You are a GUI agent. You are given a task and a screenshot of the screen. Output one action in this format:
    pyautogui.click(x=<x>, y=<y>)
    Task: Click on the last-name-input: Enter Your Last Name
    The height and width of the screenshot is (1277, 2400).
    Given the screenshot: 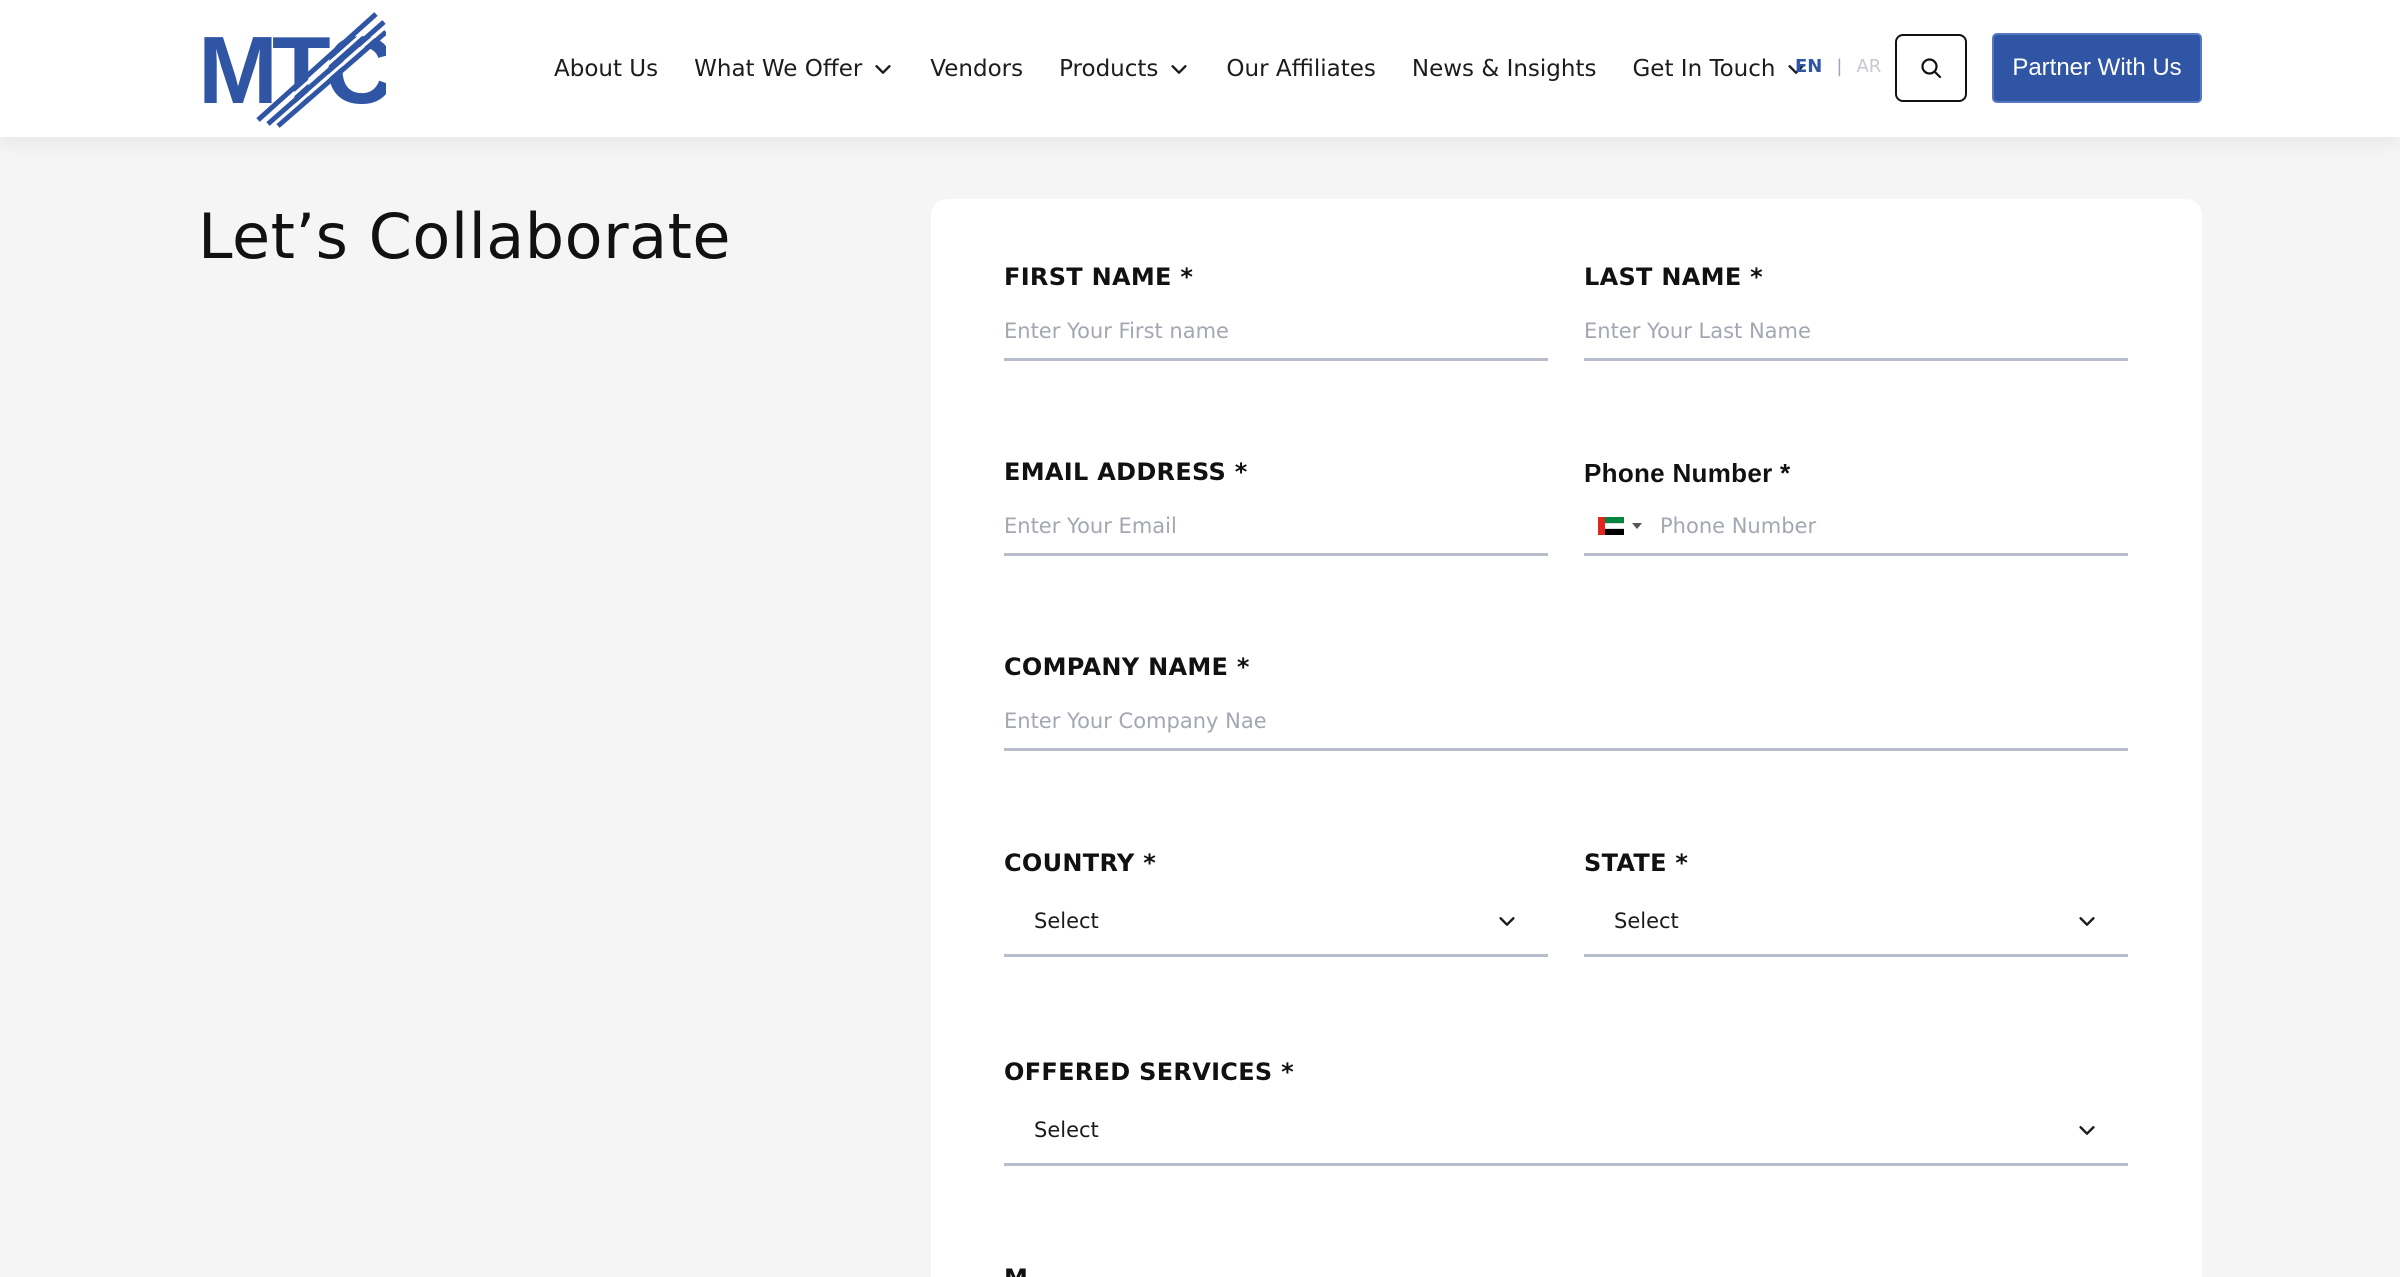 What is the action you would take?
    pyautogui.click(x=1856, y=332)
    